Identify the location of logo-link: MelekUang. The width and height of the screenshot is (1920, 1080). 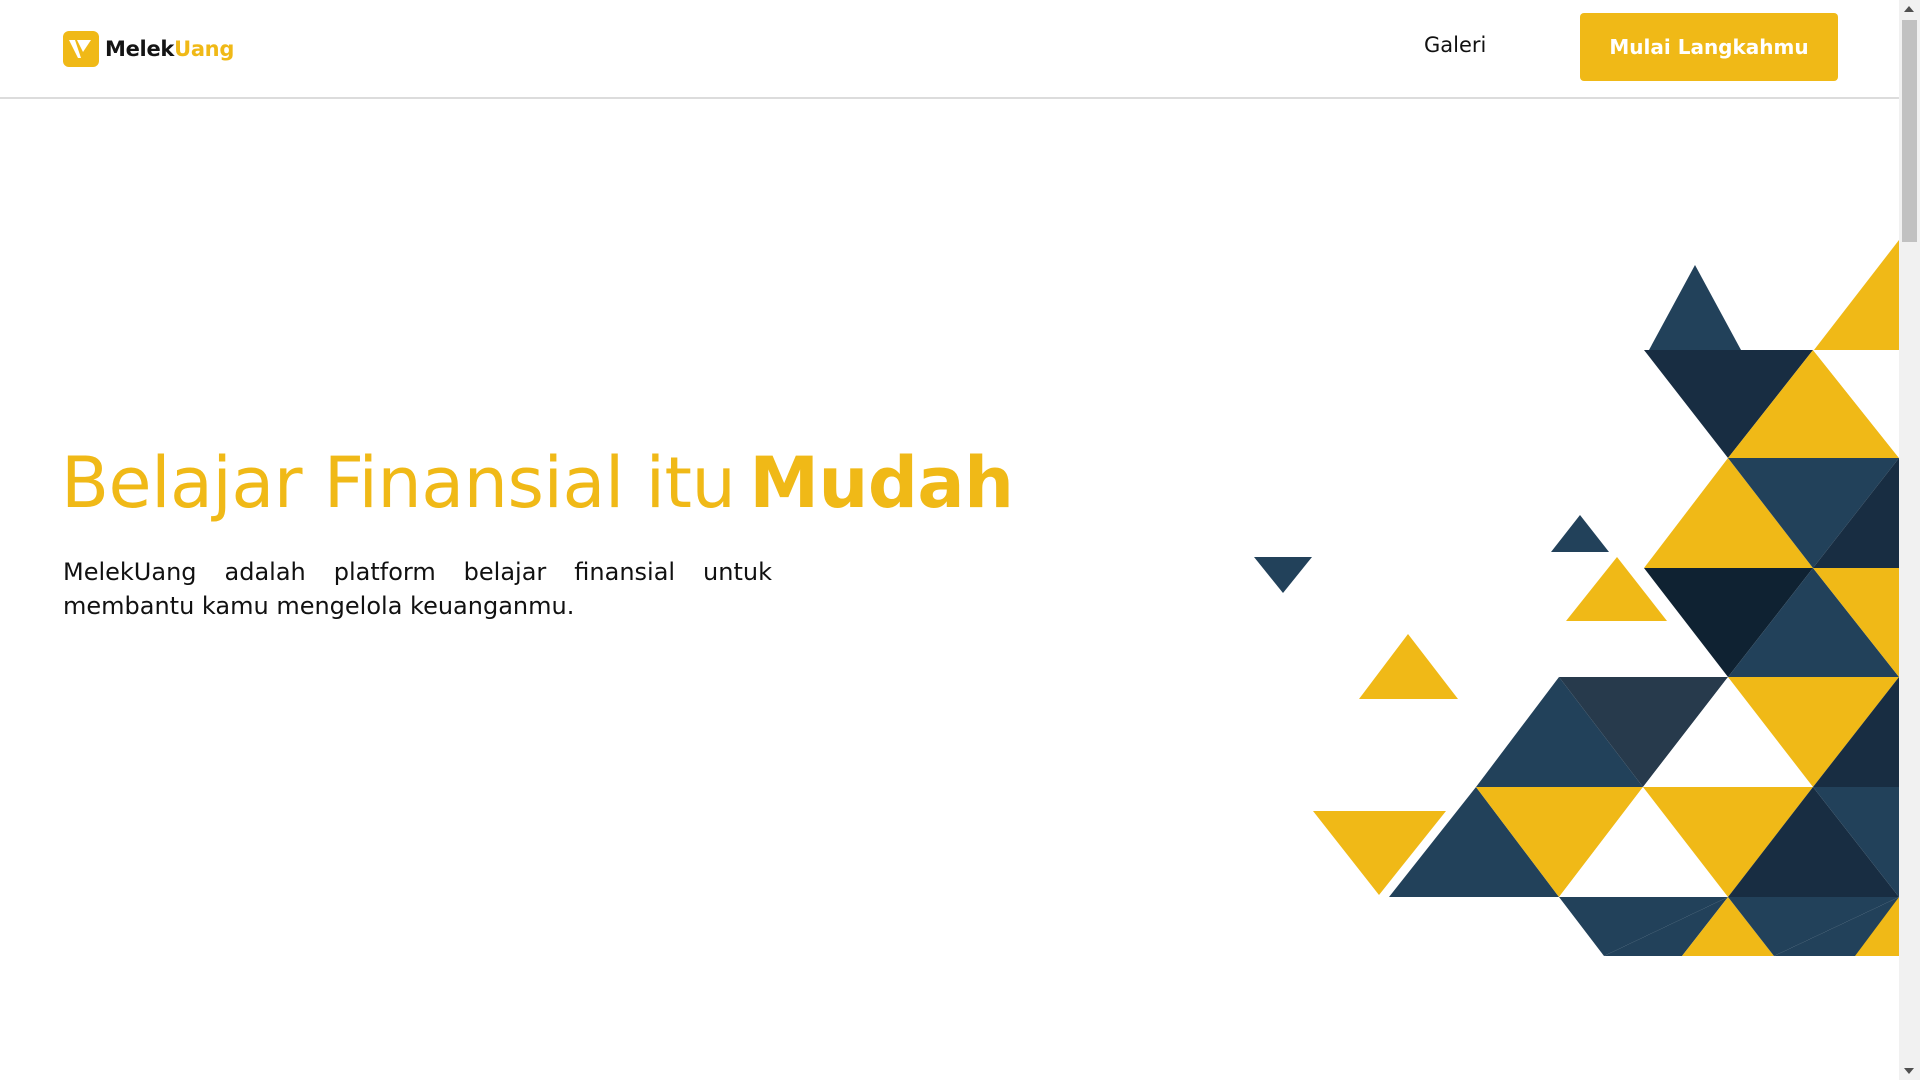
(148, 49).